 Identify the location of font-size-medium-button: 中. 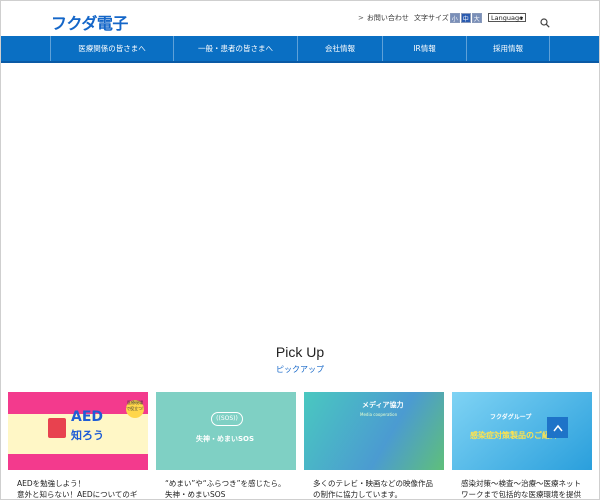
(465, 18).